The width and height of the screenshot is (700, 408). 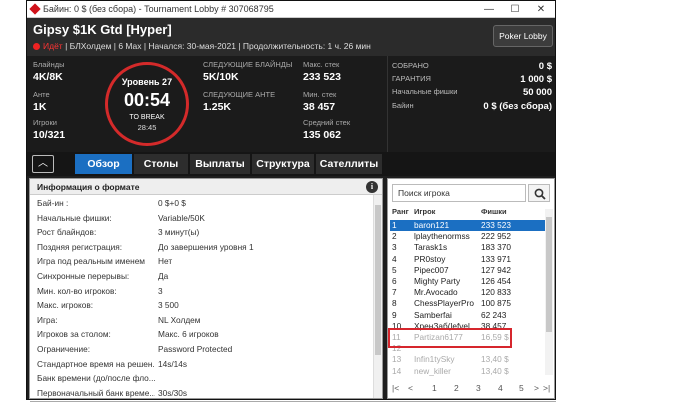 I want to click on max-stack-value: 233 523, so click(x=322, y=77).